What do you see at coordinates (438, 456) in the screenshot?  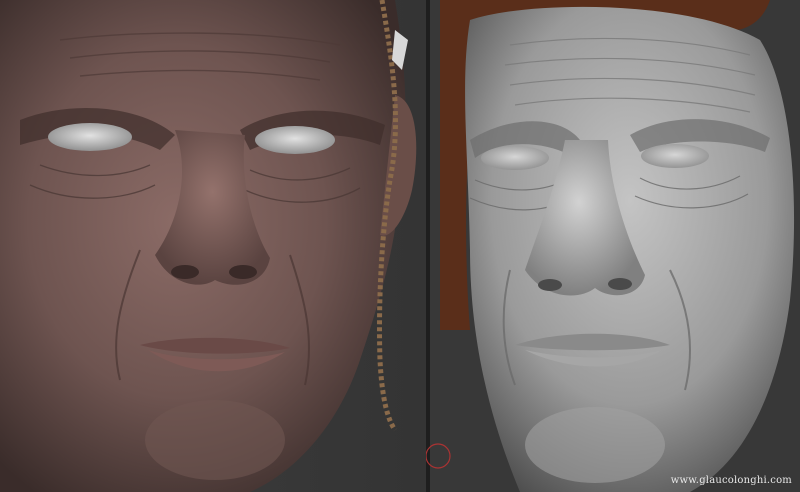 I see `red-circle-gizmo` at bounding box center [438, 456].